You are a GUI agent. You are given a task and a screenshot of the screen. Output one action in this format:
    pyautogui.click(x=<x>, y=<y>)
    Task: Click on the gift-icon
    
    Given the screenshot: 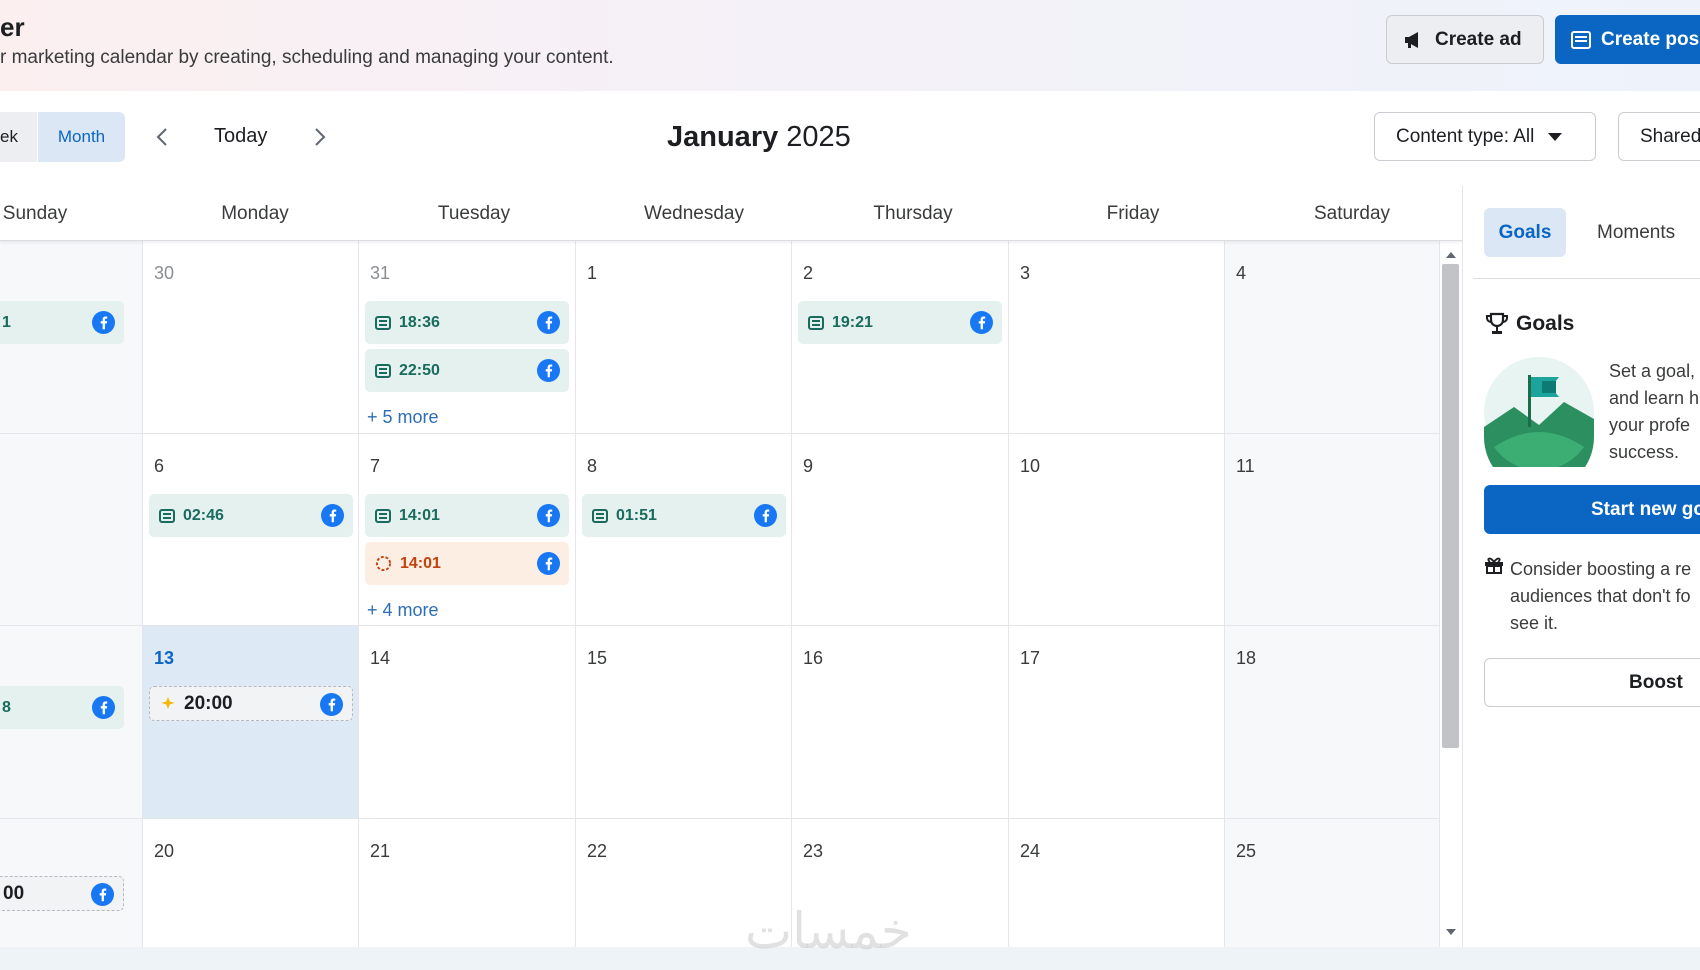 What is the action you would take?
    pyautogui.click(x=1494, y=596)
    